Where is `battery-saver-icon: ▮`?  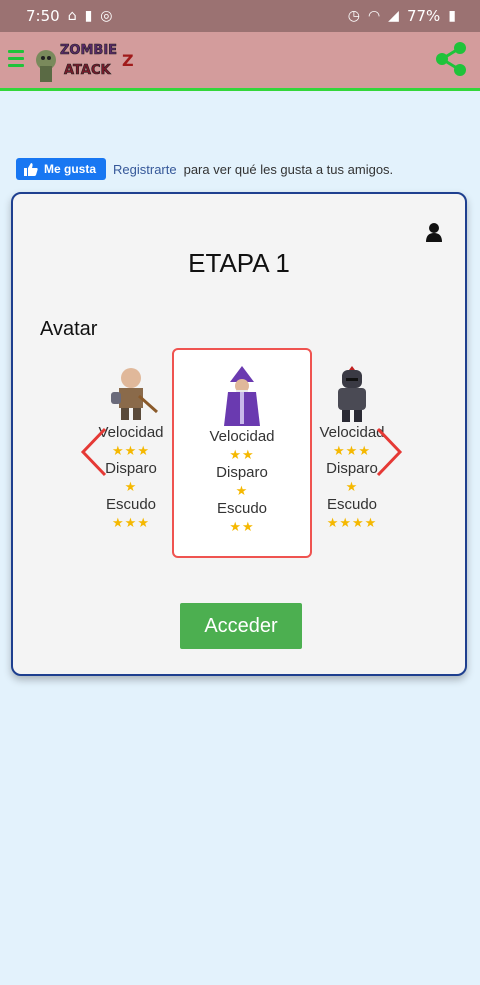 battery-saver-icon: ▮ is located at coordinates (88, 16).